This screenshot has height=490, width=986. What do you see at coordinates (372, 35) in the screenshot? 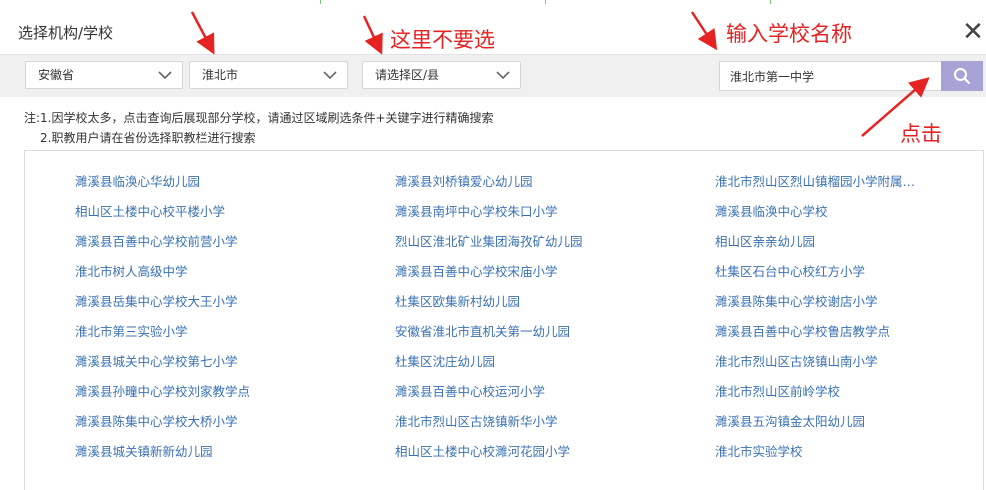
I see `arrow-to-district-select` at bounding box center [372, 35].